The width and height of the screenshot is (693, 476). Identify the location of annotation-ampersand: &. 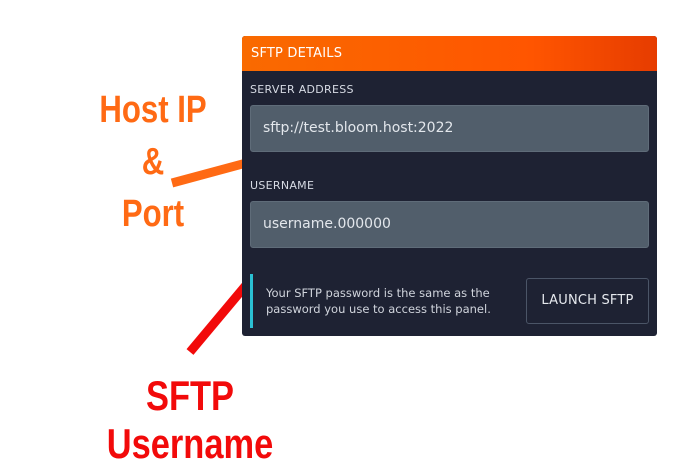
(153, 162).